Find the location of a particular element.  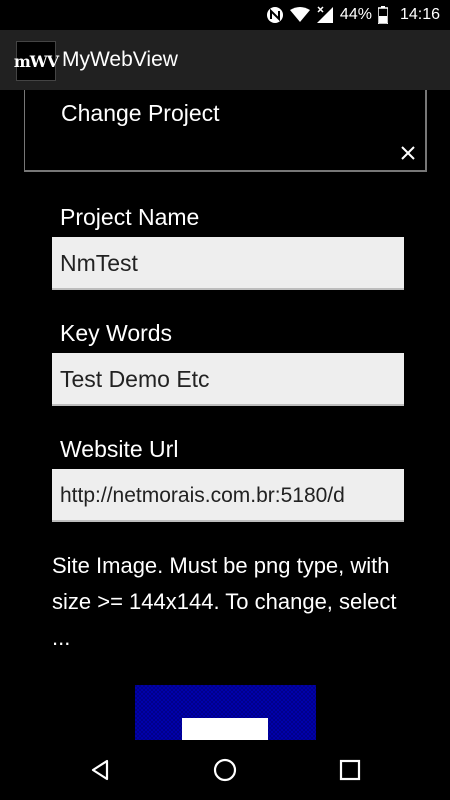

home-icon is located at coordinates (225, 770).